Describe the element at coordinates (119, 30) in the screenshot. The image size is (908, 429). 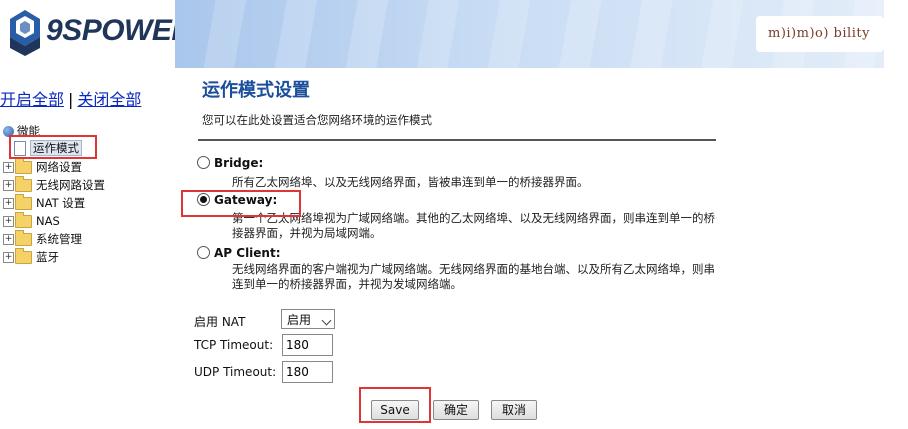
I see `logo-text: 9SPOWER` at that location.